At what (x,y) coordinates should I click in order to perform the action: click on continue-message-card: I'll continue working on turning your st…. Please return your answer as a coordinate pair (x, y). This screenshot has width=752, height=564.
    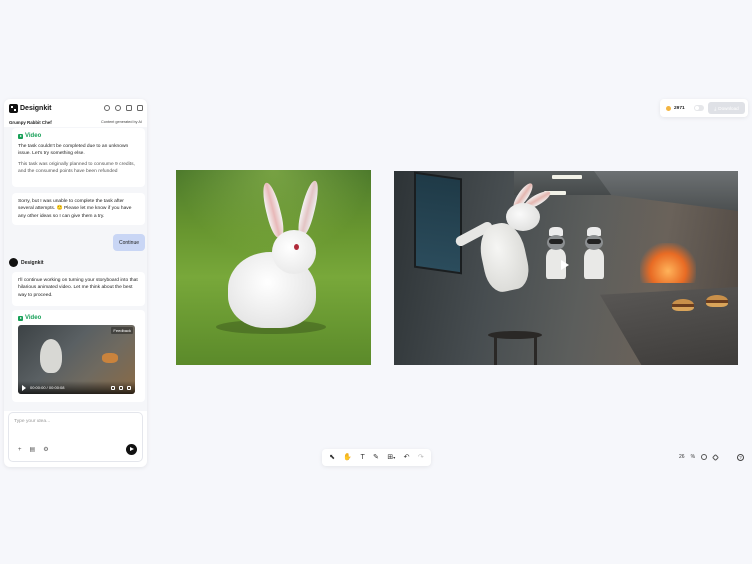
    Looking at the image, I should click on (78, 289).